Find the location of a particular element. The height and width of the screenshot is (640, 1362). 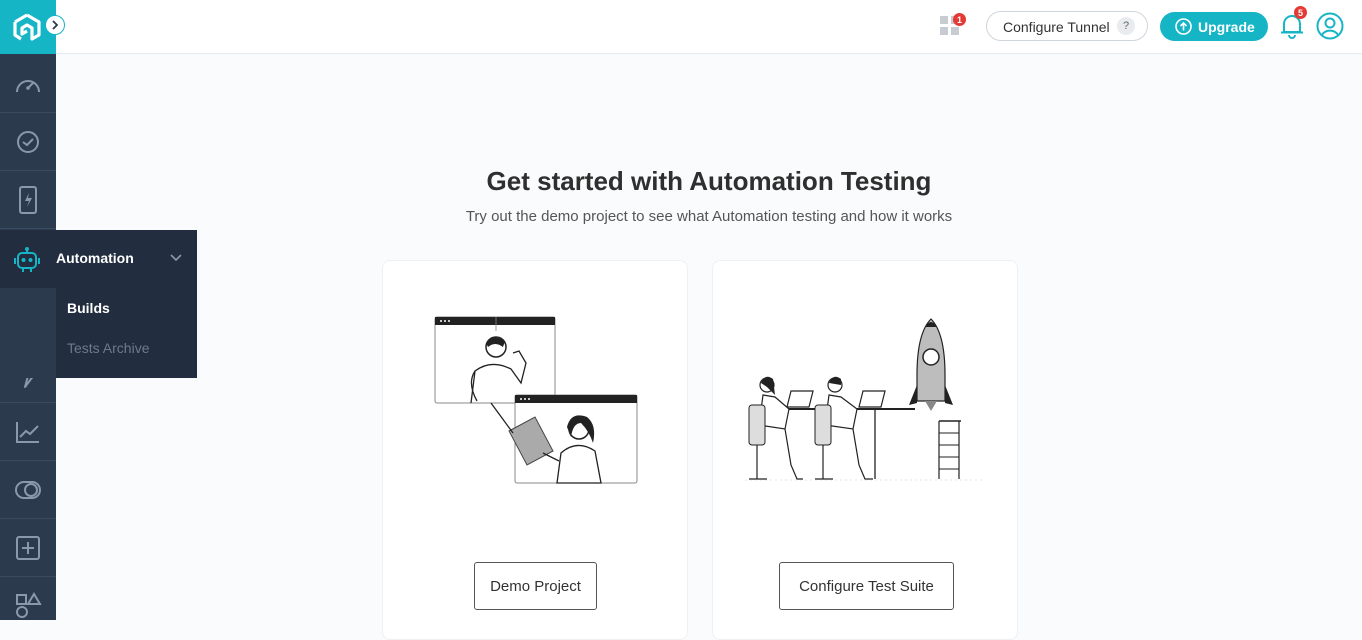

chevron-right-icon is located at coordinates (55, 25).